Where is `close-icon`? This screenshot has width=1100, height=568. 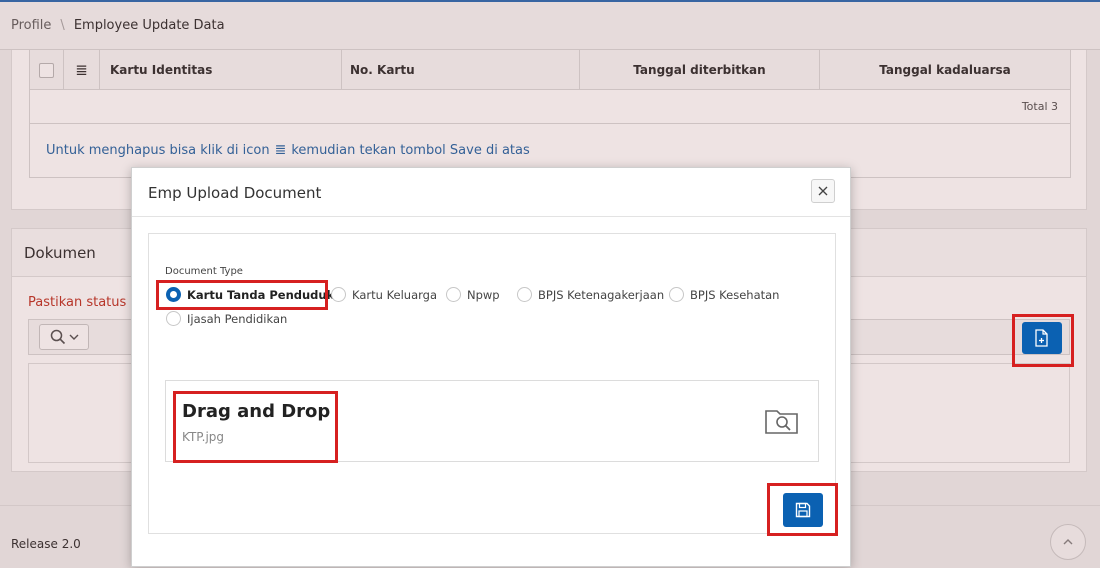 close-icon is located at coordinates (823, 191).